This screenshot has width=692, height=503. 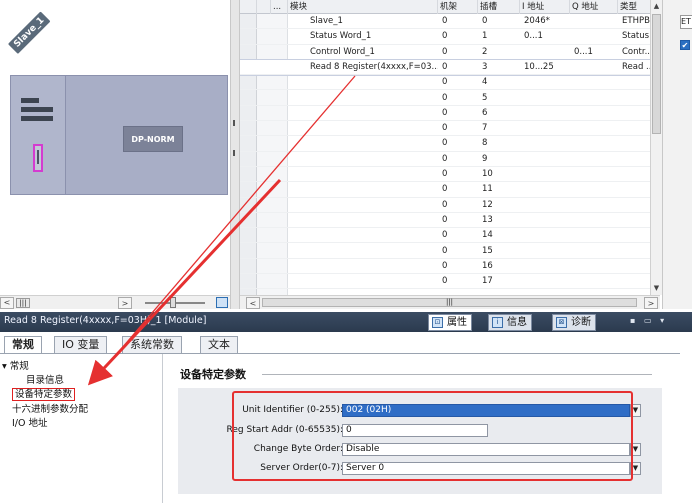 What do you see at coordinates (500, 21) in the screenshot?
I see `cell-slot: 0` at bounding box center [500, 21].